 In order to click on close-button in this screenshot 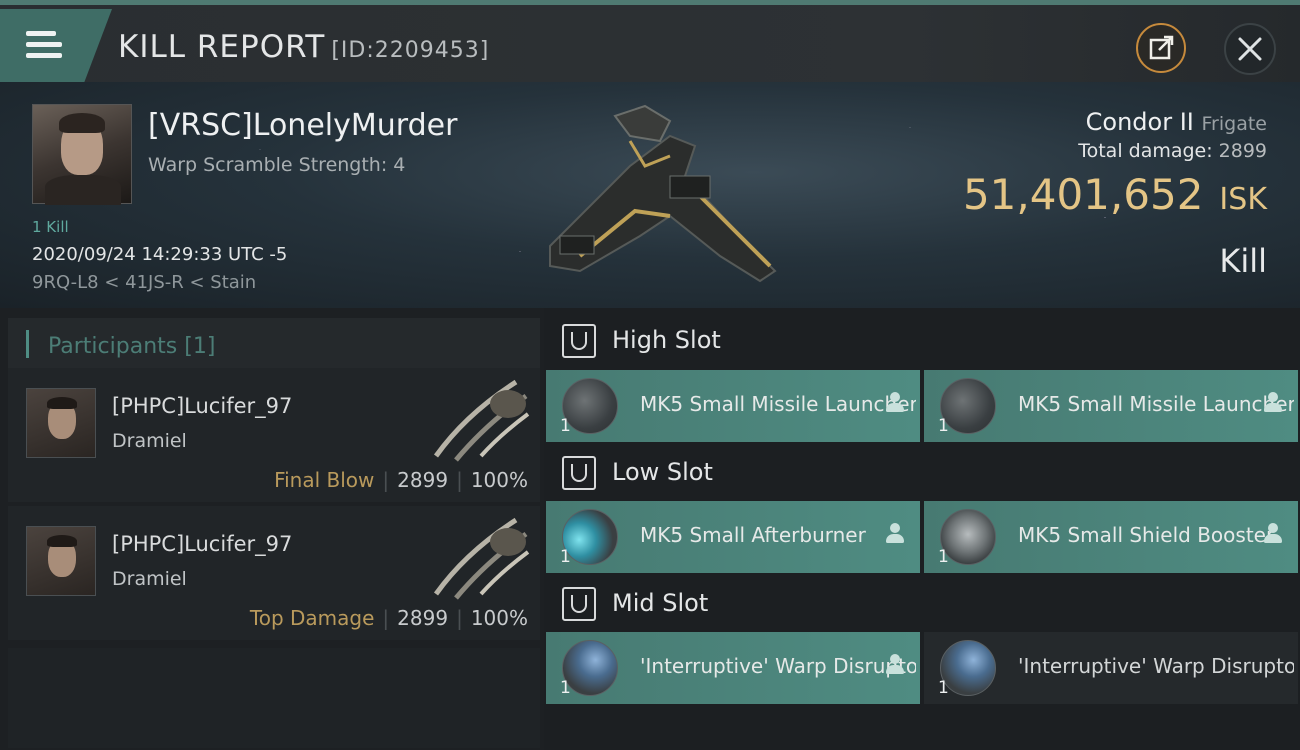, I will do `click(1250, 49)`.